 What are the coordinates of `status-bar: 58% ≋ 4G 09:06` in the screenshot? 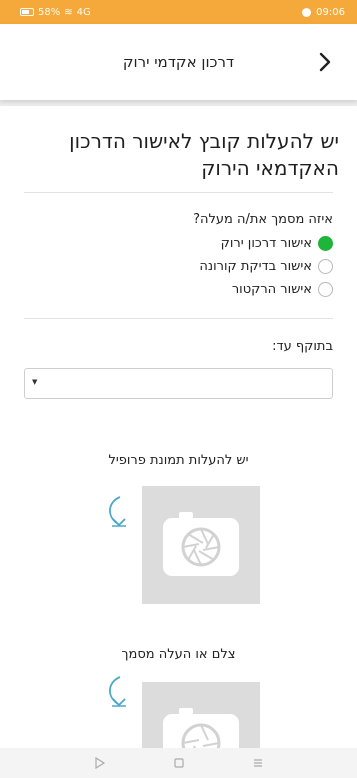 It's located at (178, 12).